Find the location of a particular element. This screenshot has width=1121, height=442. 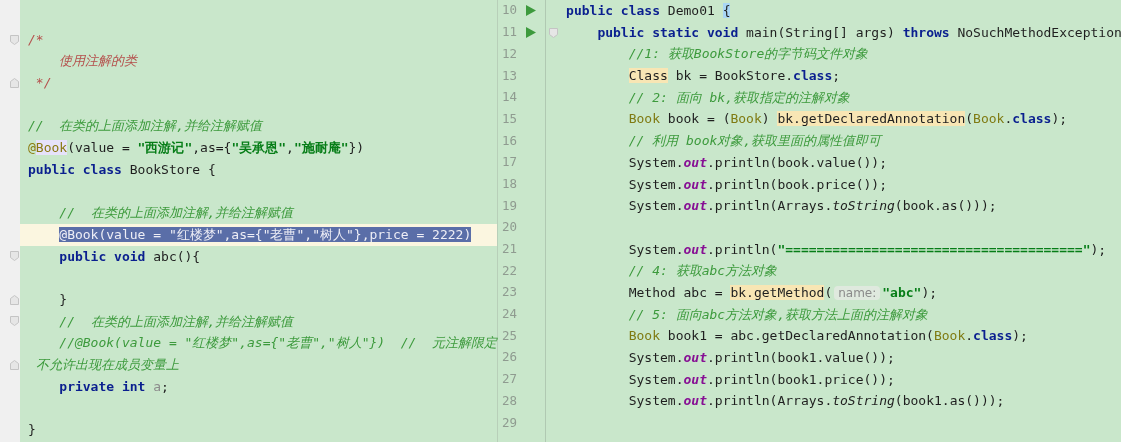

line-number: 21 is located at coordinates (510, 249).